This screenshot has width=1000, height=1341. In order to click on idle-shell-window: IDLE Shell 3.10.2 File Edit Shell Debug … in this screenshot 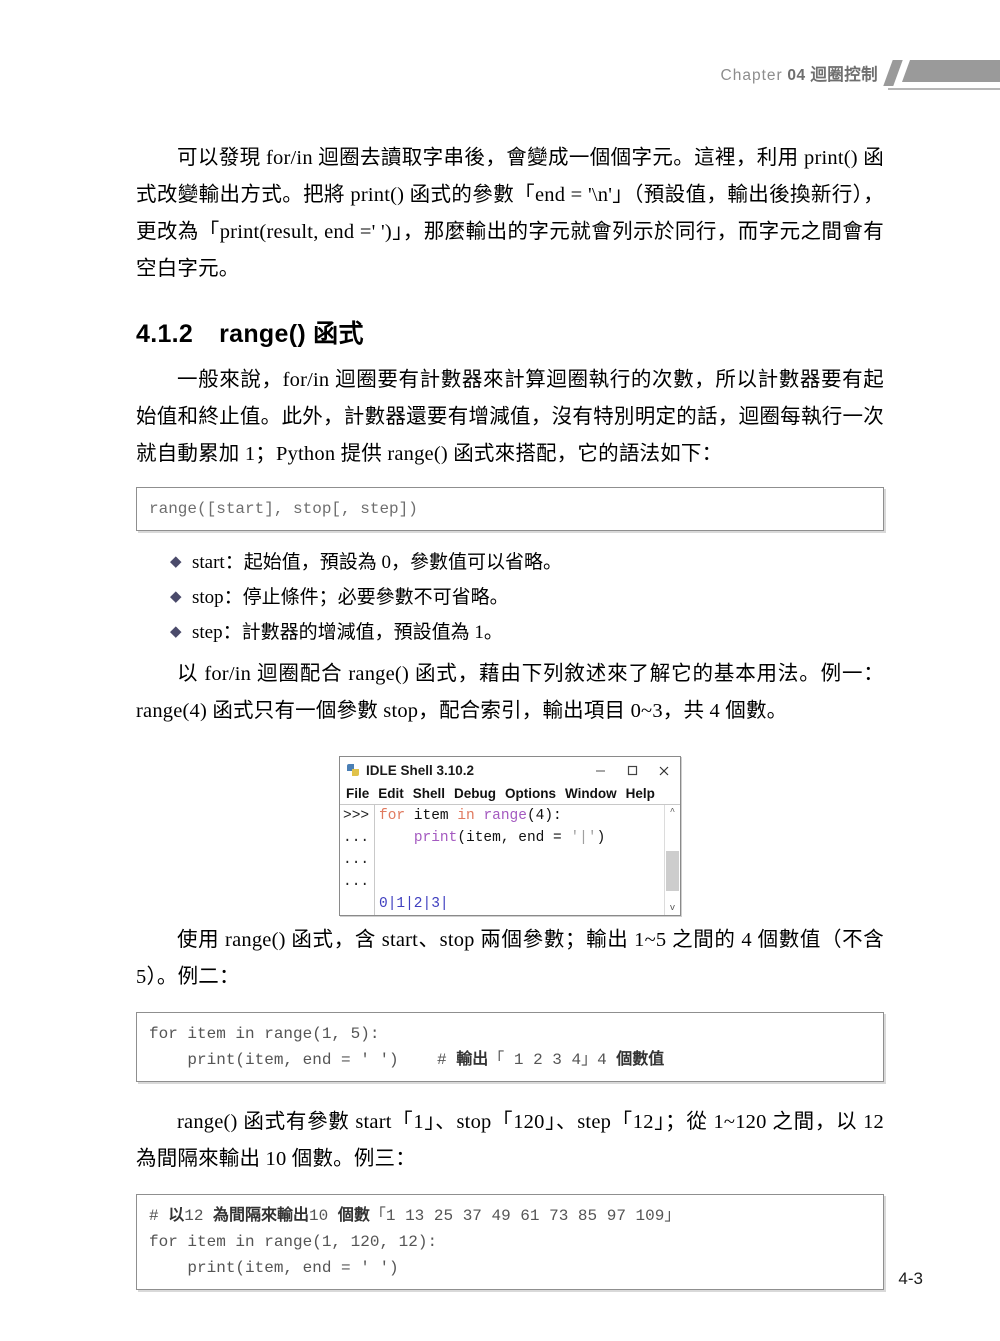, I will do `click(510, 836)`.